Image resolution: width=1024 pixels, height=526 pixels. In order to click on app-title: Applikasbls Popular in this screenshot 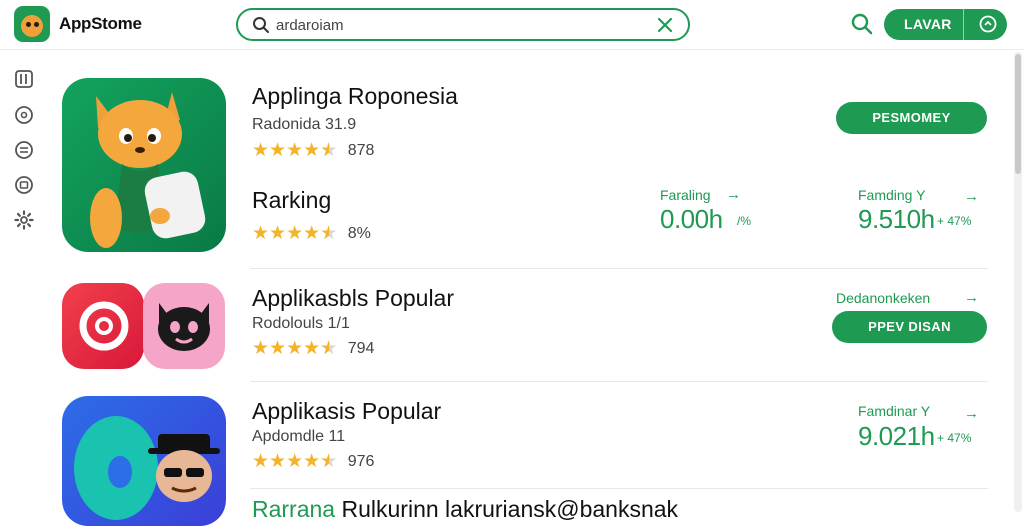, I will do `click(353, 298)`.